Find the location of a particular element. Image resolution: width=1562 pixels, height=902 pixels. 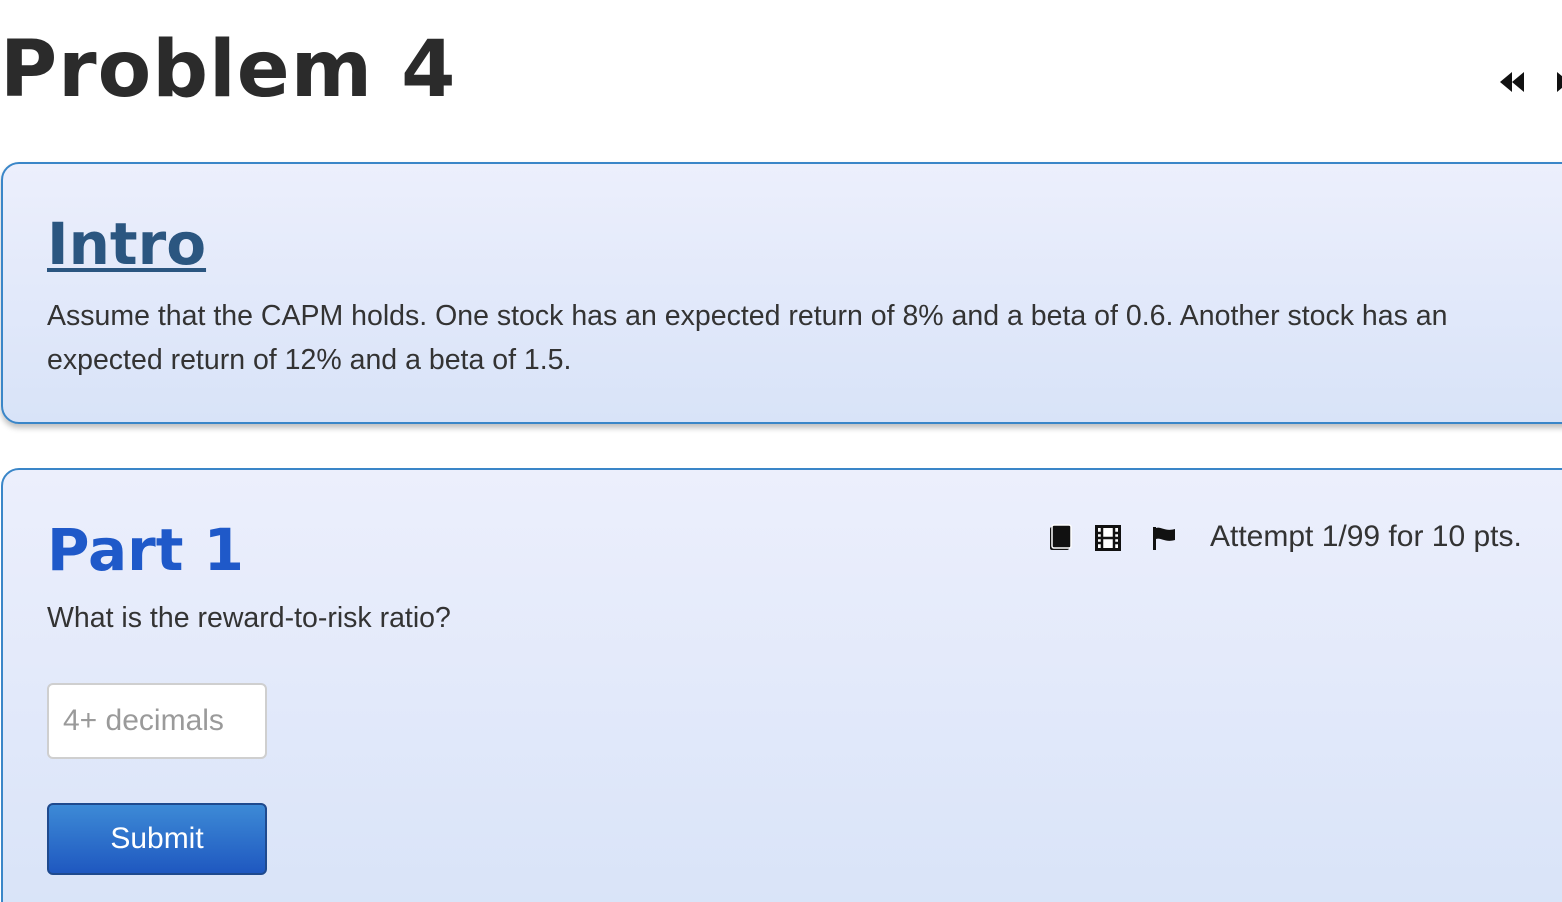

chevron-right-icon is located at coordinates (1557, 82).